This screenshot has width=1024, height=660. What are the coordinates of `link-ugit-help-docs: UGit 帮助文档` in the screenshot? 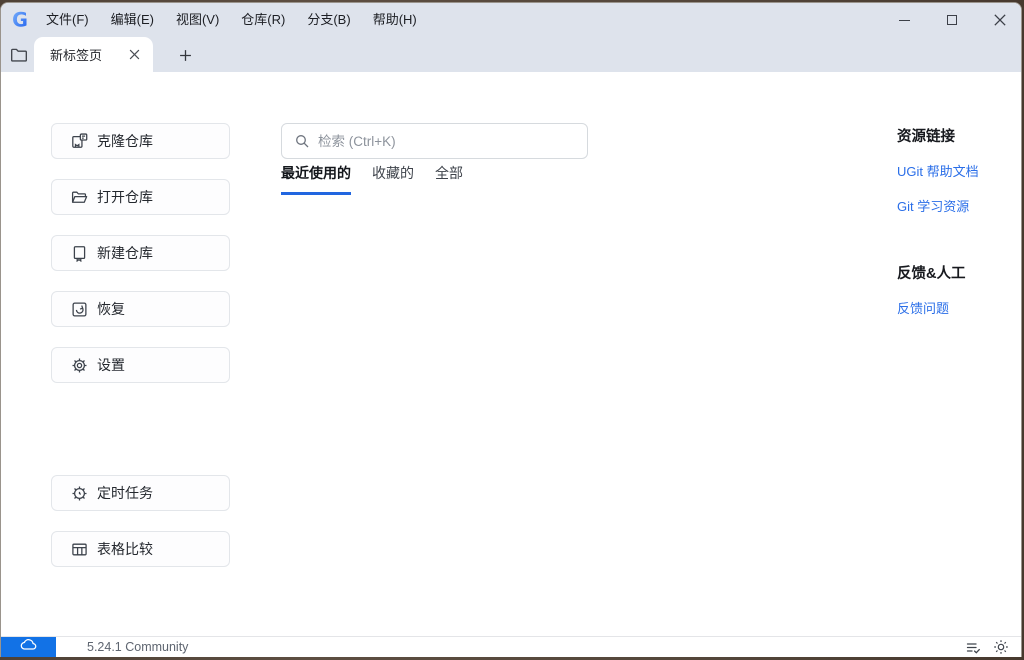 It's located at (953, 170).